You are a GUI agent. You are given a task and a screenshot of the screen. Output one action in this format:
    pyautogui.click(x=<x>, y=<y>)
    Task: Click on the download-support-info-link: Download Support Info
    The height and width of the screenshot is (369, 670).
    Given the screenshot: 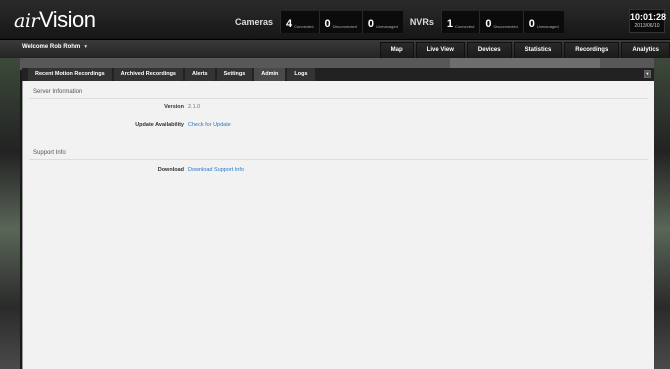 What is the action you would take?
    pyautogui.click(x=216, y=170)
    